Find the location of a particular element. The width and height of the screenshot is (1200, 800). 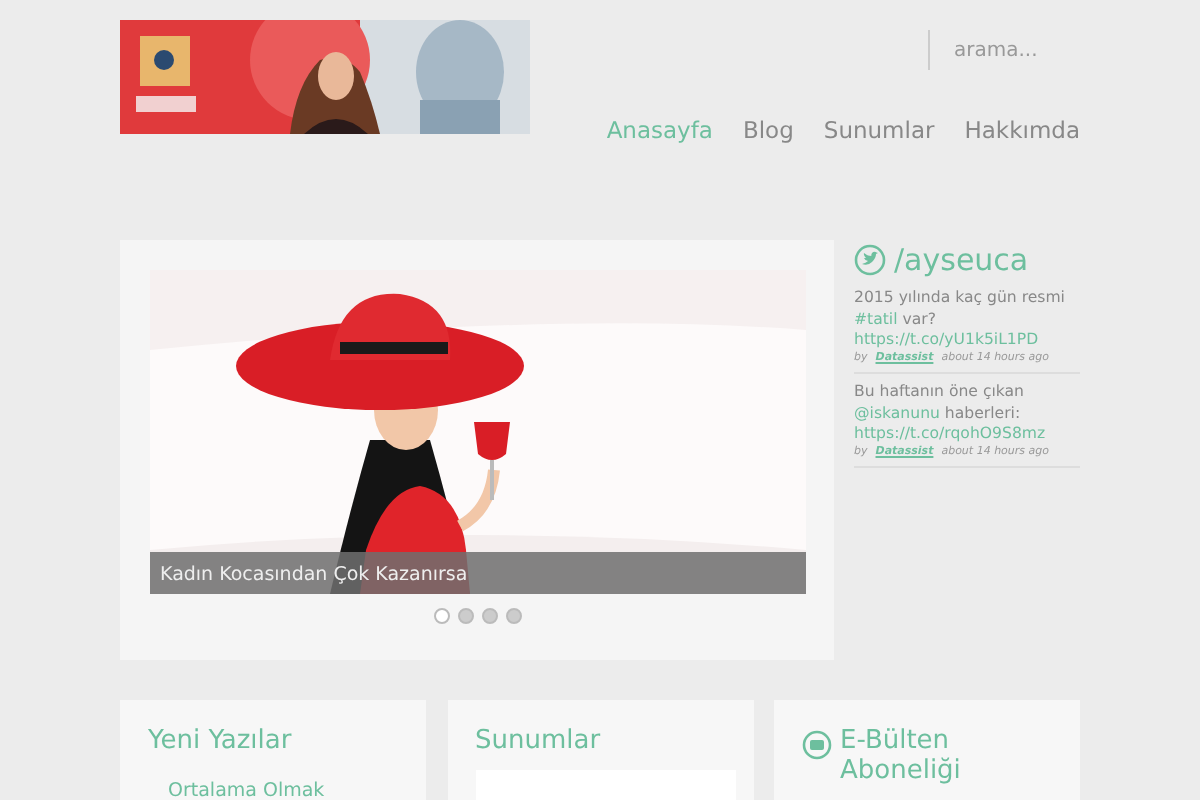

post-link: Ortalama Olmak is located at coordinates (283, 788).